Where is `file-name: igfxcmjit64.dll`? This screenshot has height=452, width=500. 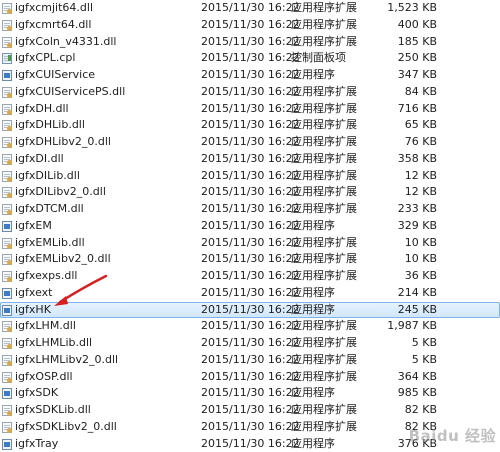
file-name: igfxcmjit64.dll is located at coordinates (105, 8).